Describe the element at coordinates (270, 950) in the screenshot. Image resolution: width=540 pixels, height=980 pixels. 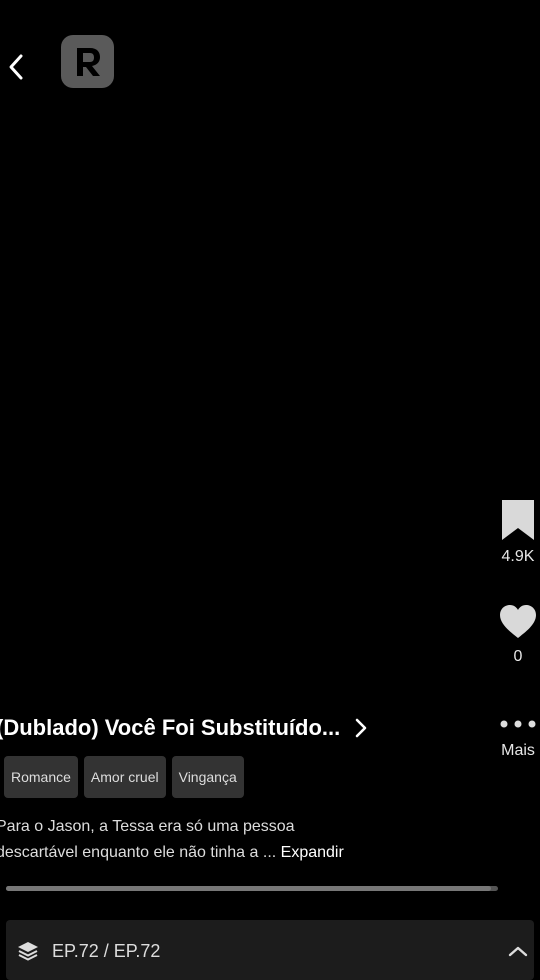
I see `episode-selector: EP.72 / EP.72` at that location.